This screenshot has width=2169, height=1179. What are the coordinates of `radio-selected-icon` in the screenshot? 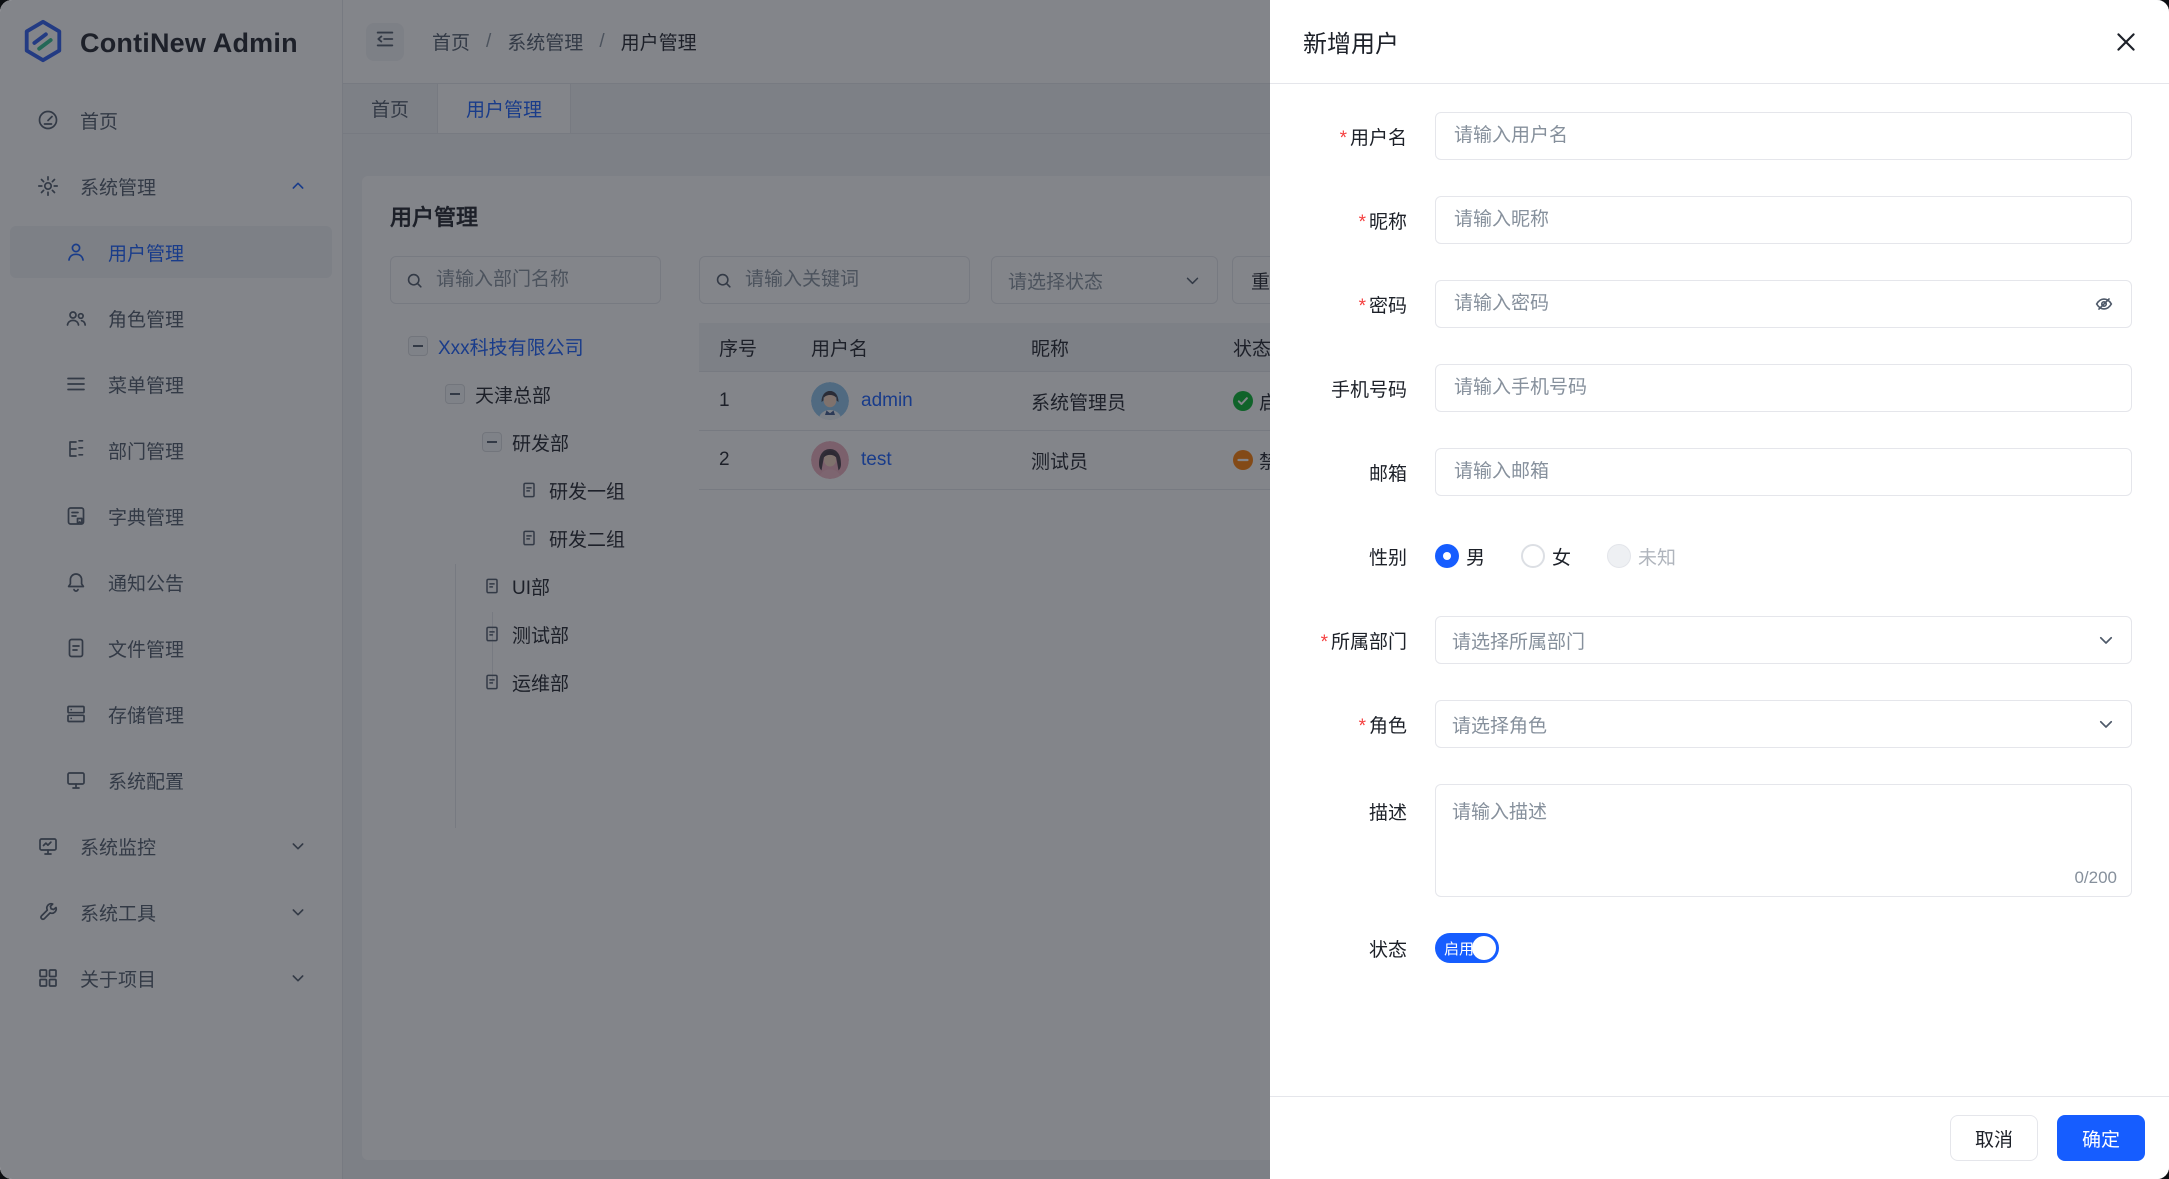 It's located at (1447, 556).